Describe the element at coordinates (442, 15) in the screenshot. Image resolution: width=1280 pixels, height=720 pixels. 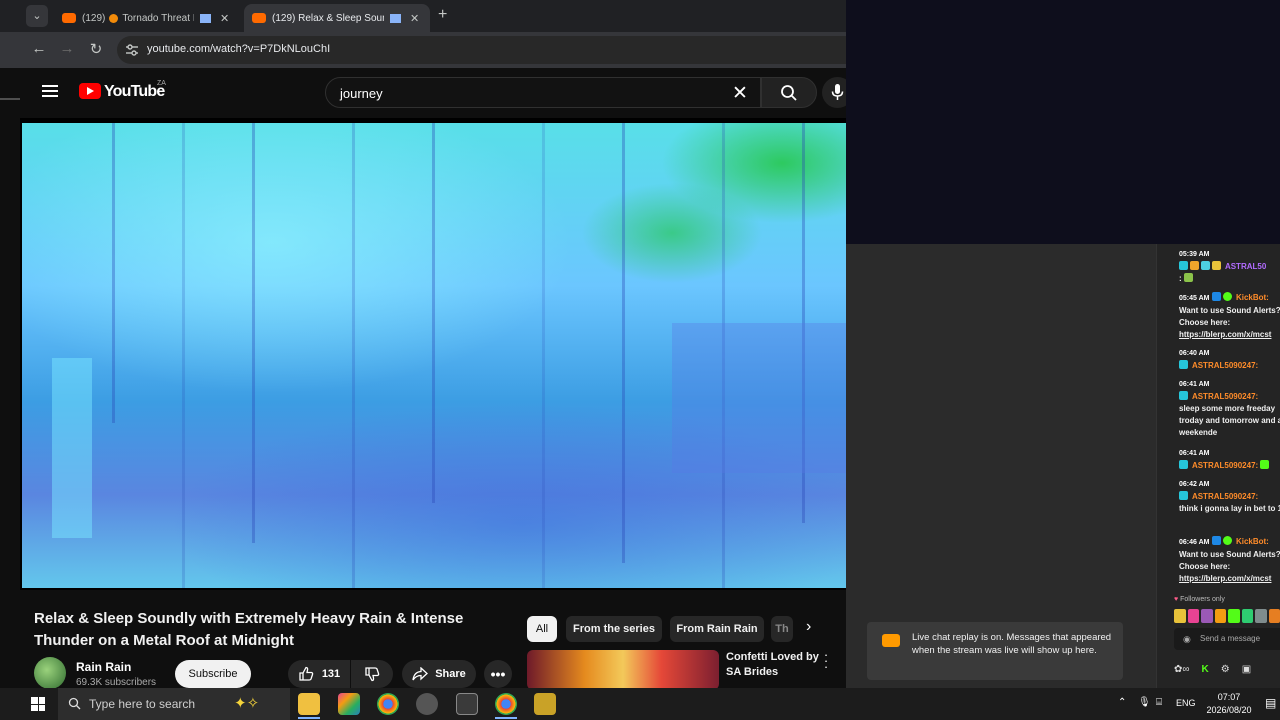
I see `new-tab-button: +` at that location.